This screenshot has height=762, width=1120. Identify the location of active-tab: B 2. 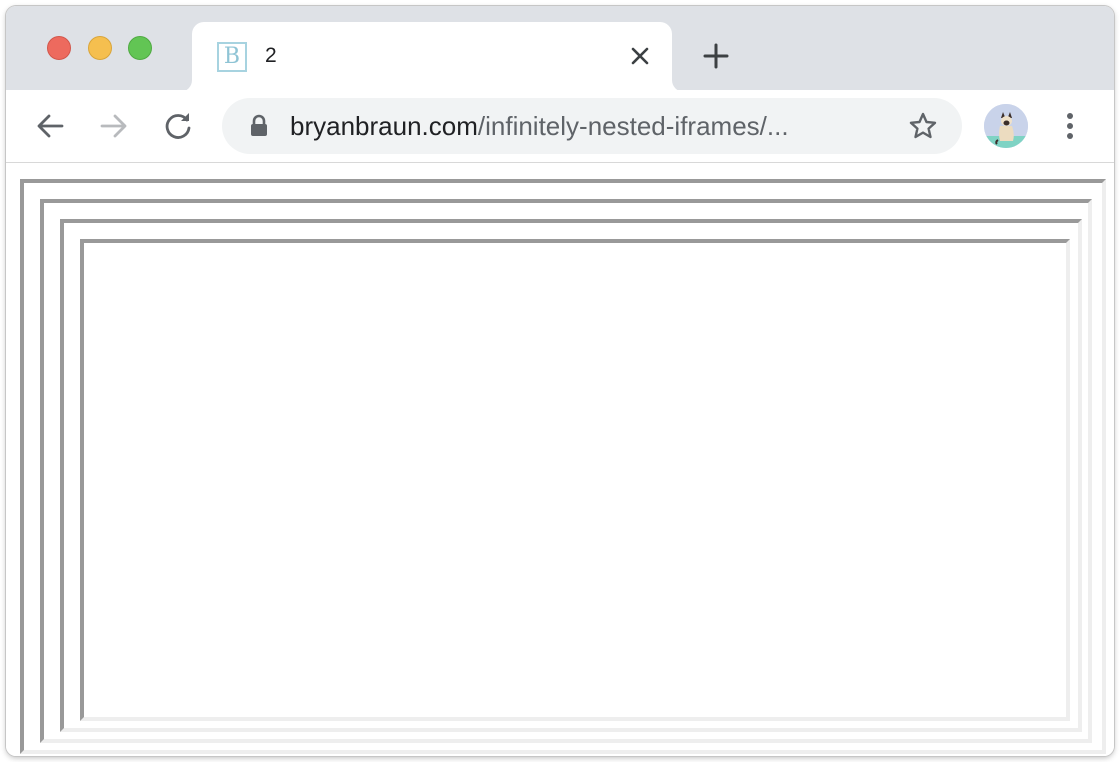
(432, 57).